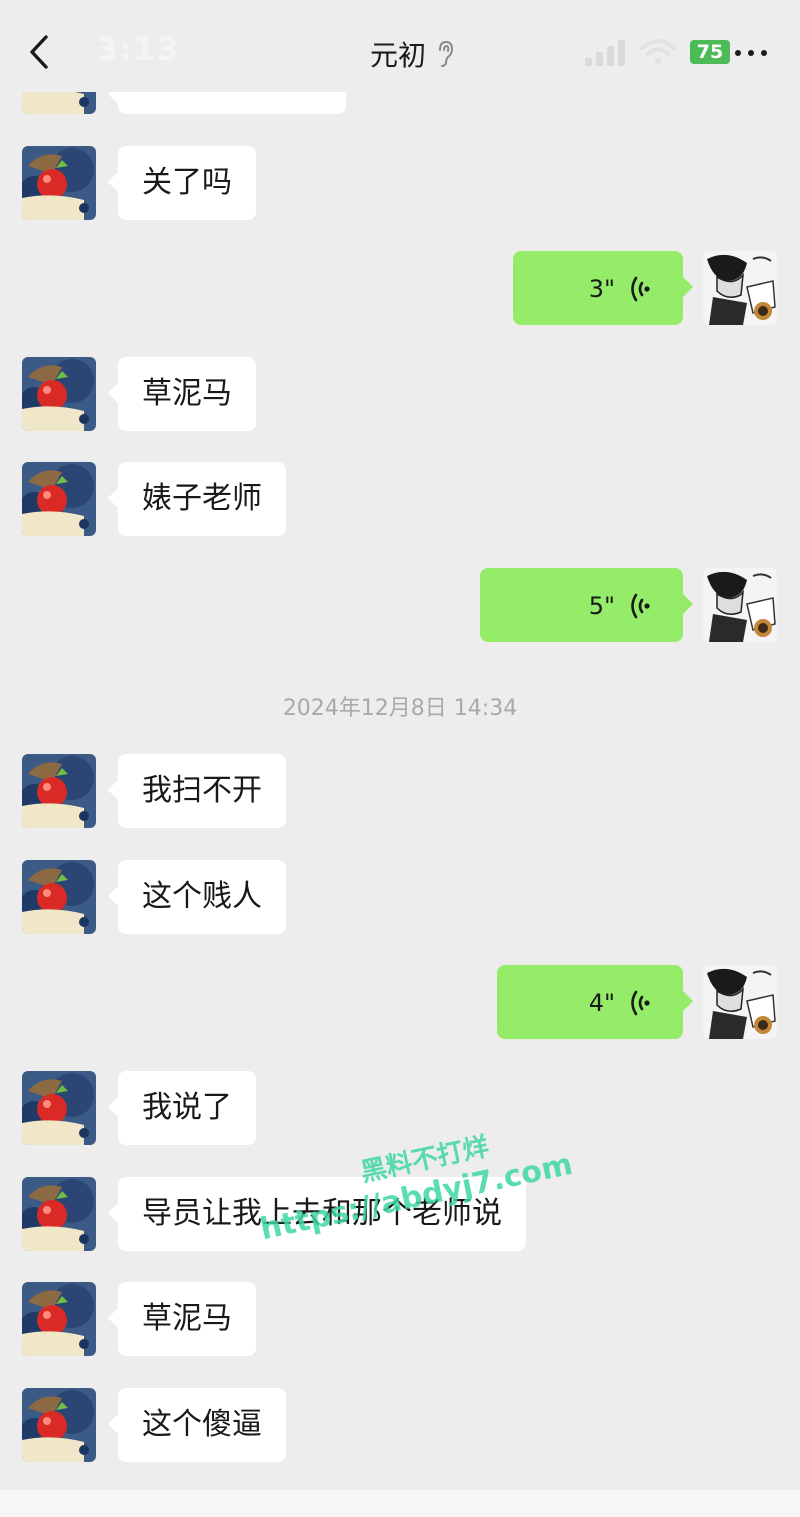 This screenshot has height=1517, width=800. I want to click on voice-duration: 4", so click(601, 1002).